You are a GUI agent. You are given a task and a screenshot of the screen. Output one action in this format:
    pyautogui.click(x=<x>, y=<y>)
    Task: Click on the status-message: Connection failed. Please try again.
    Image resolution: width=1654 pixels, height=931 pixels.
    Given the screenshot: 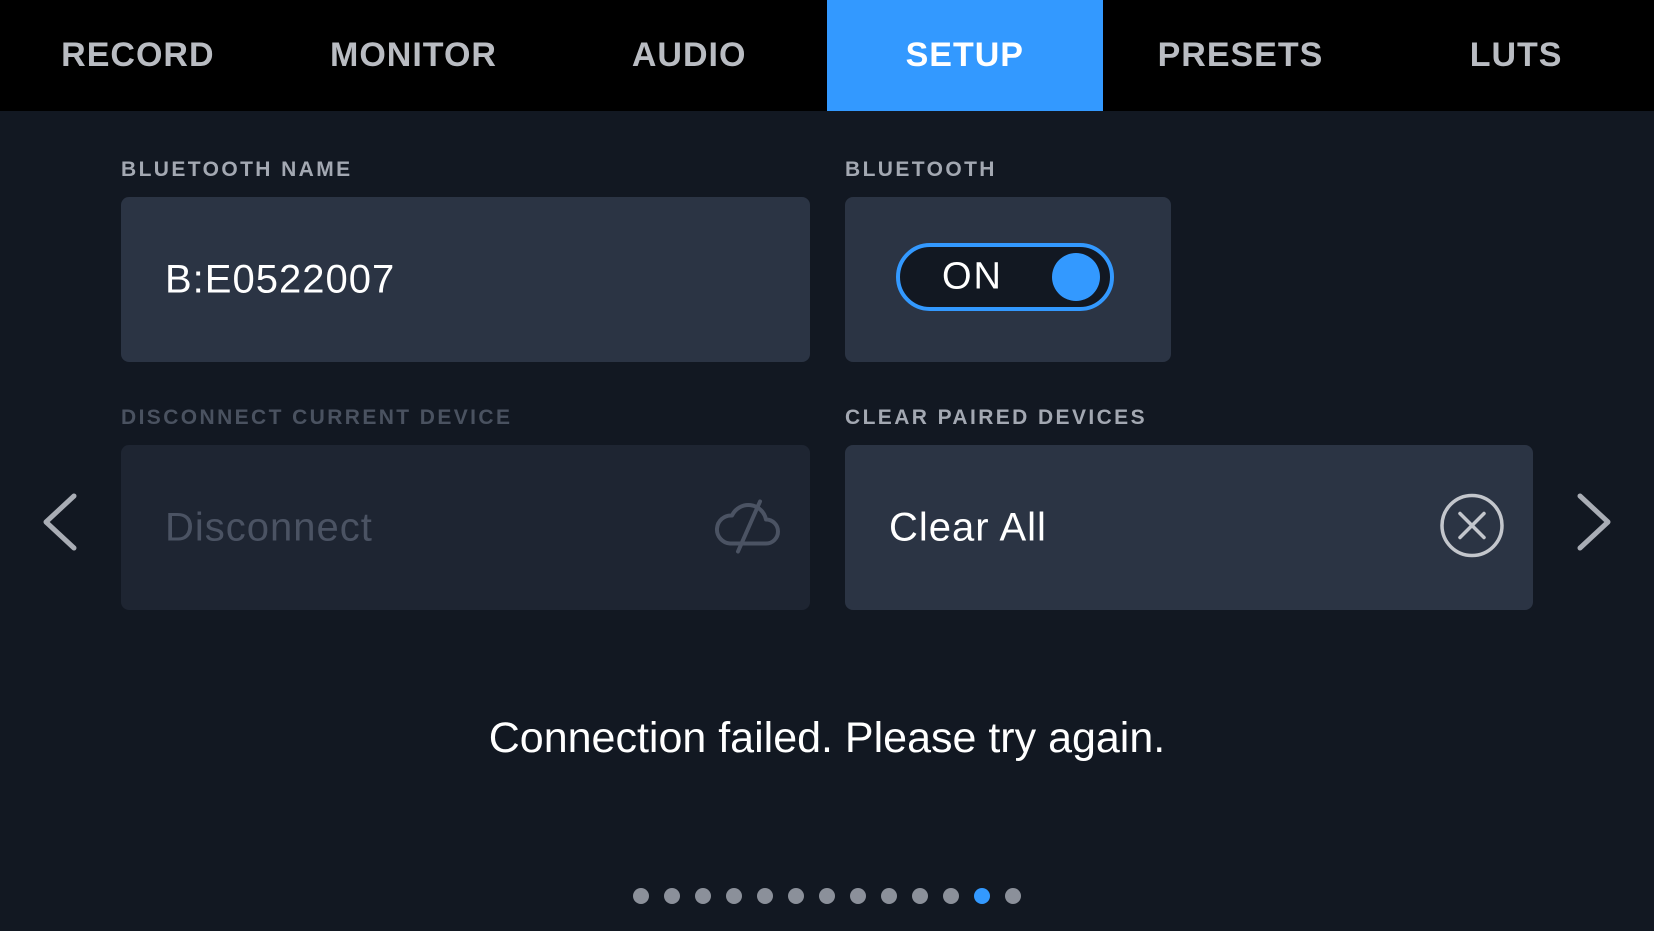 What is the action you would take?
    pyautogui.click(x=827, y=738)
    